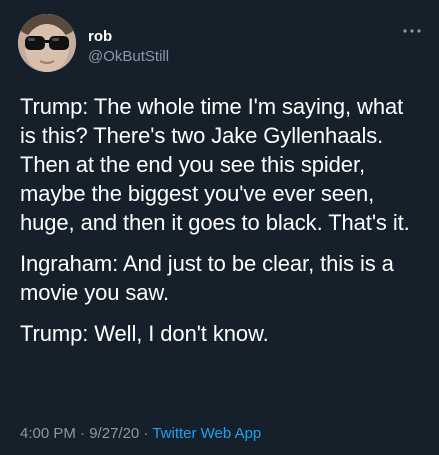 This screenshot has height=455, width=439. Describe the element at coordinates (206, 433) in the screenshot. I see `tweet-source-link: Twitter Web App` at that location.